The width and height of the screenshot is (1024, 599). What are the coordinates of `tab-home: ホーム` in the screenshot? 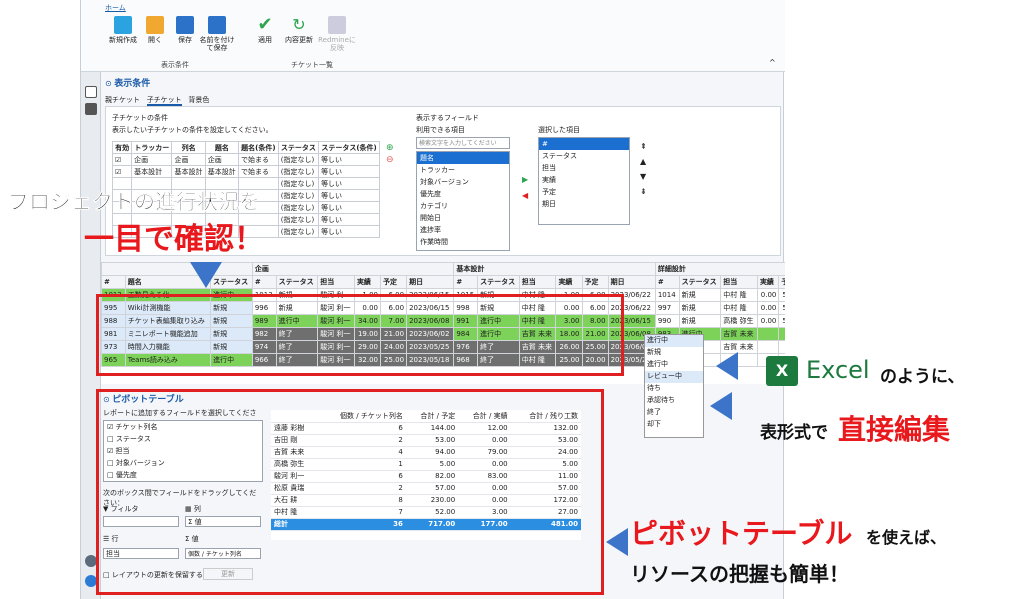 It's located at (115, 8).